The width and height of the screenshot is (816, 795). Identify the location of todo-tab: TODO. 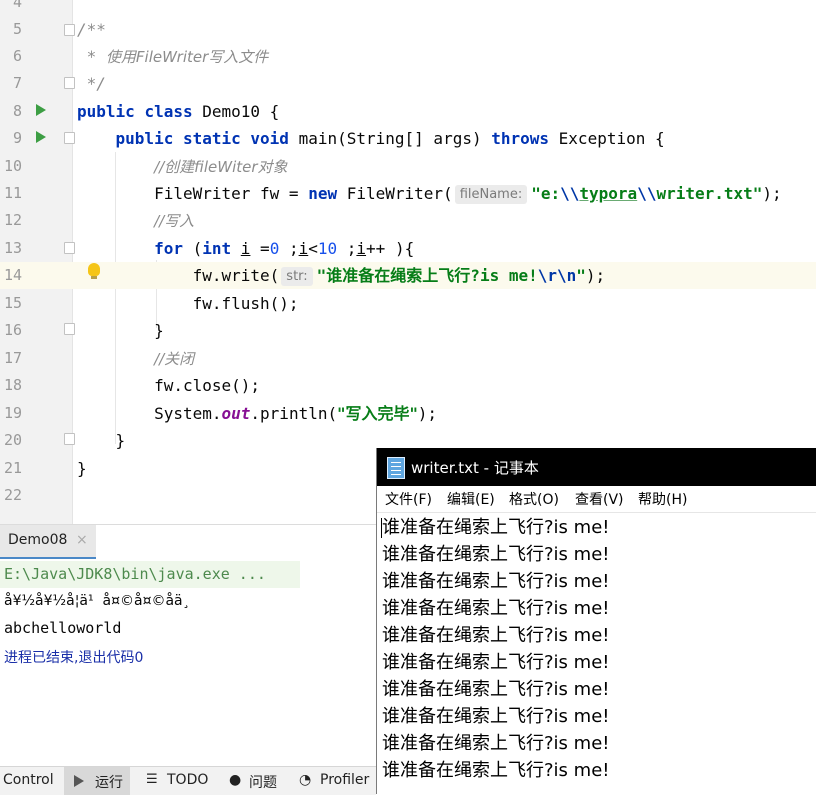
(187, 780).